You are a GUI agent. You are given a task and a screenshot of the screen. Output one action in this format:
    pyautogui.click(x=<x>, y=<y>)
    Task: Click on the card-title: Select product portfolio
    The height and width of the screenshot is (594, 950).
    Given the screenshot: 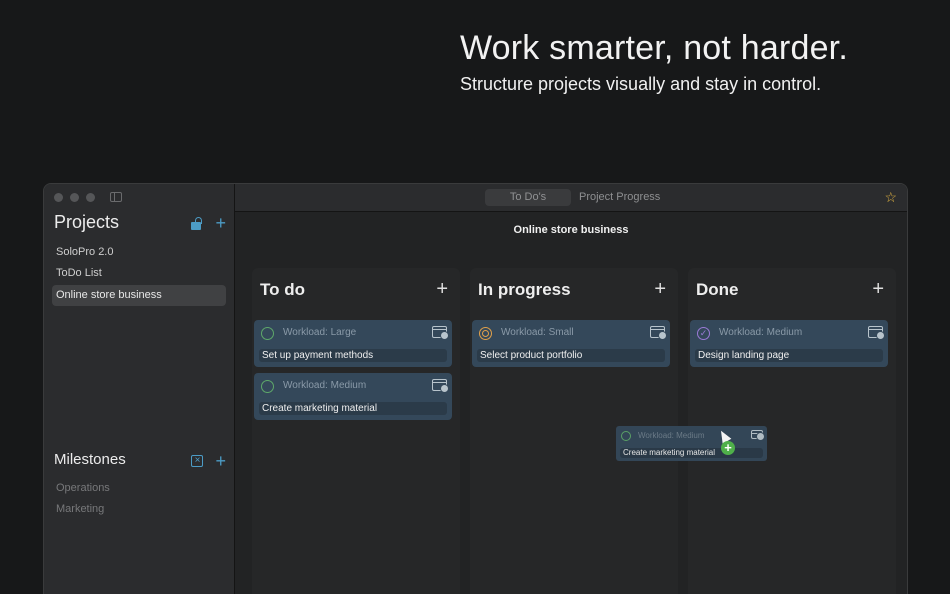 What is the action you would take?
    pyautogui.click(x=571, y=355)
    